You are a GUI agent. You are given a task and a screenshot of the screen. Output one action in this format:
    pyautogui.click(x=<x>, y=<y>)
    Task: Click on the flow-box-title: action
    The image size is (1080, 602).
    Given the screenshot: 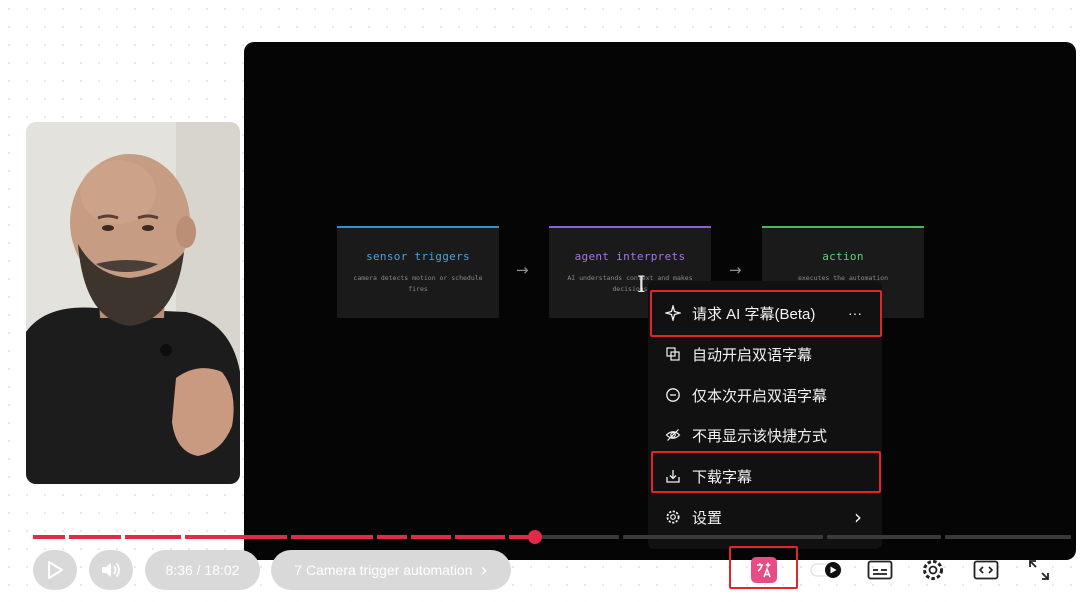 What is the action you would take?
    pyautogui.click(x=843, y=256)
    